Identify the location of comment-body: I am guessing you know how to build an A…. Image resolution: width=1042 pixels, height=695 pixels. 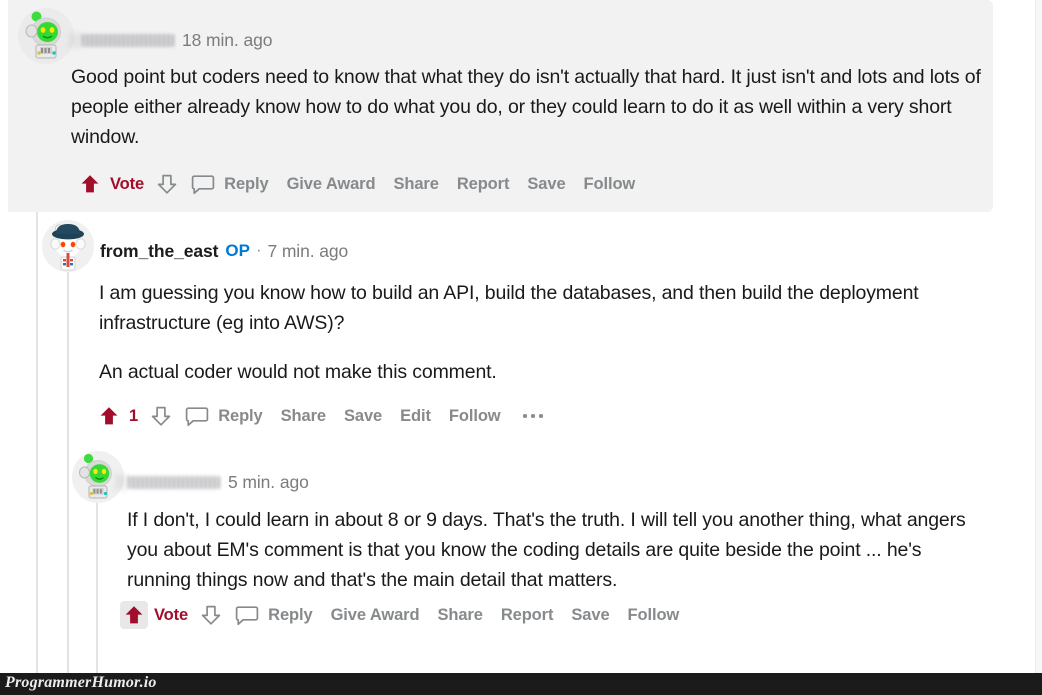
(514, 332).